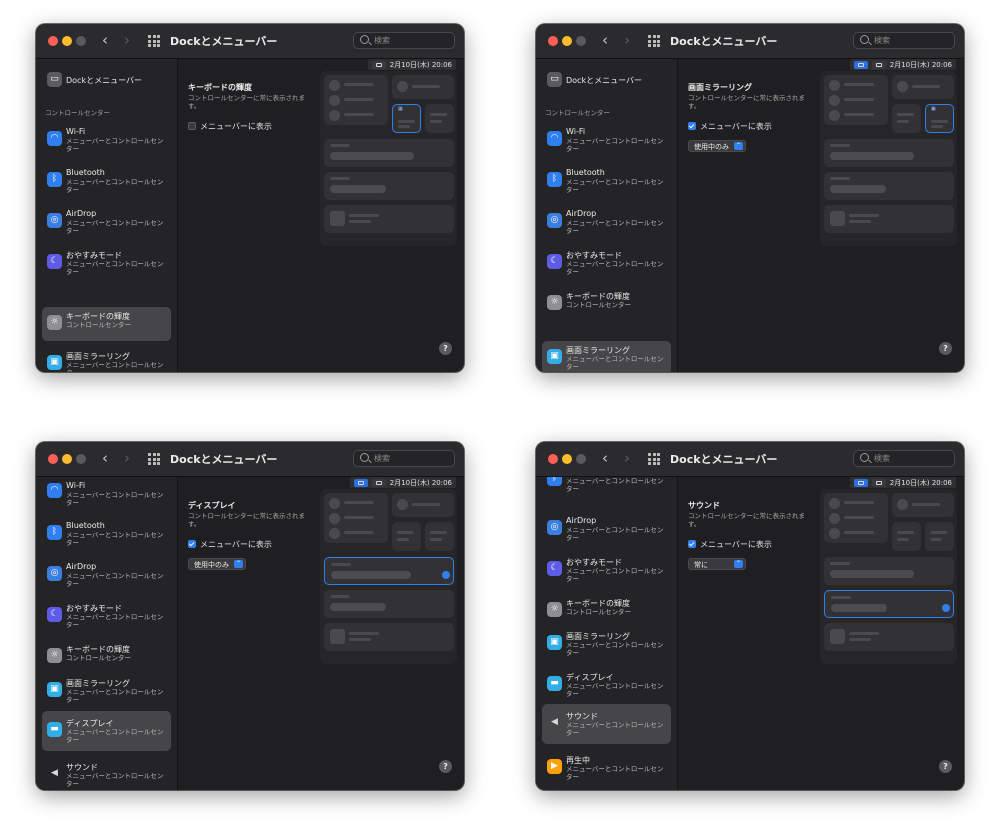  Describe the element at coordinates (598, 612) in the screenshot. I see `sidebar-item-subtitle: コントロールセンター` at that location.